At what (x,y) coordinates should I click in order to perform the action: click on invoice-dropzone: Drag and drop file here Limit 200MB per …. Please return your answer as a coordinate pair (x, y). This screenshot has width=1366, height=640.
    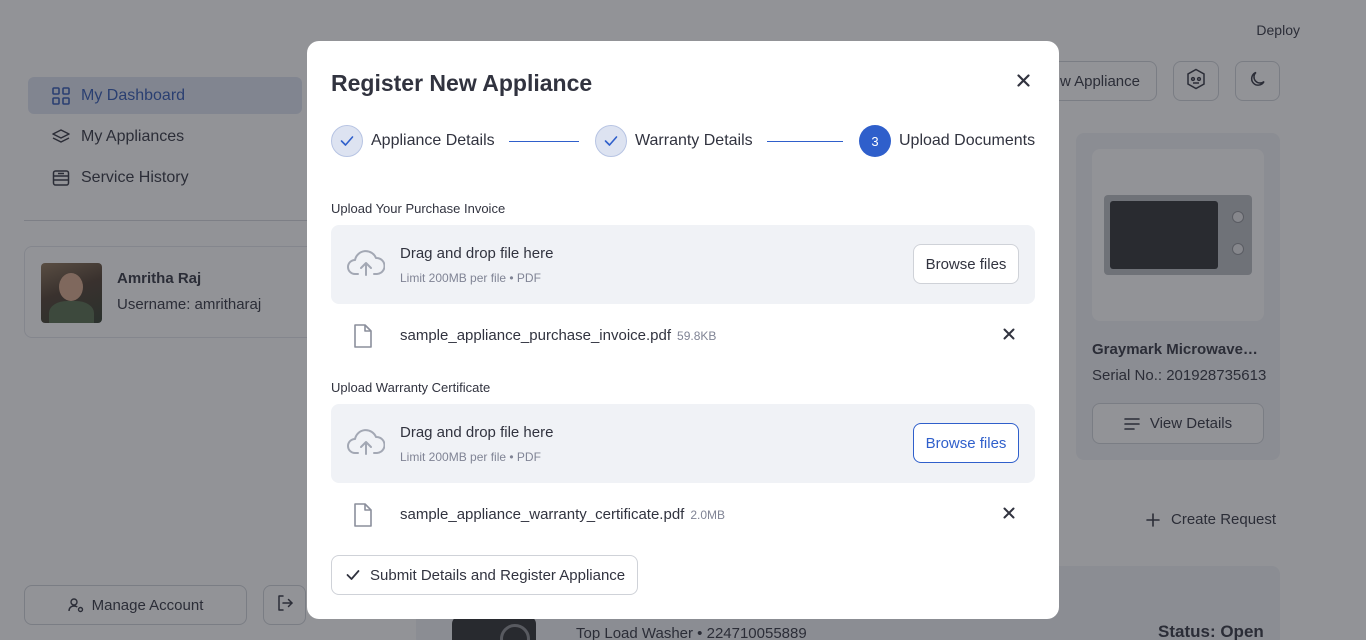
    Looking at the image, I should click on (683, 264).